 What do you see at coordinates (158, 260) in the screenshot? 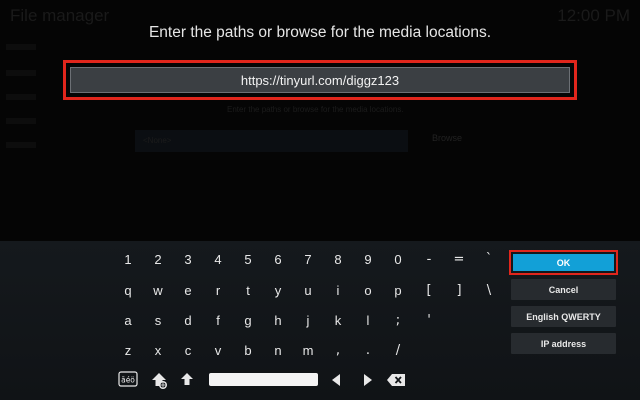
I see `key-2: 2` at bounding box center [158, 260].